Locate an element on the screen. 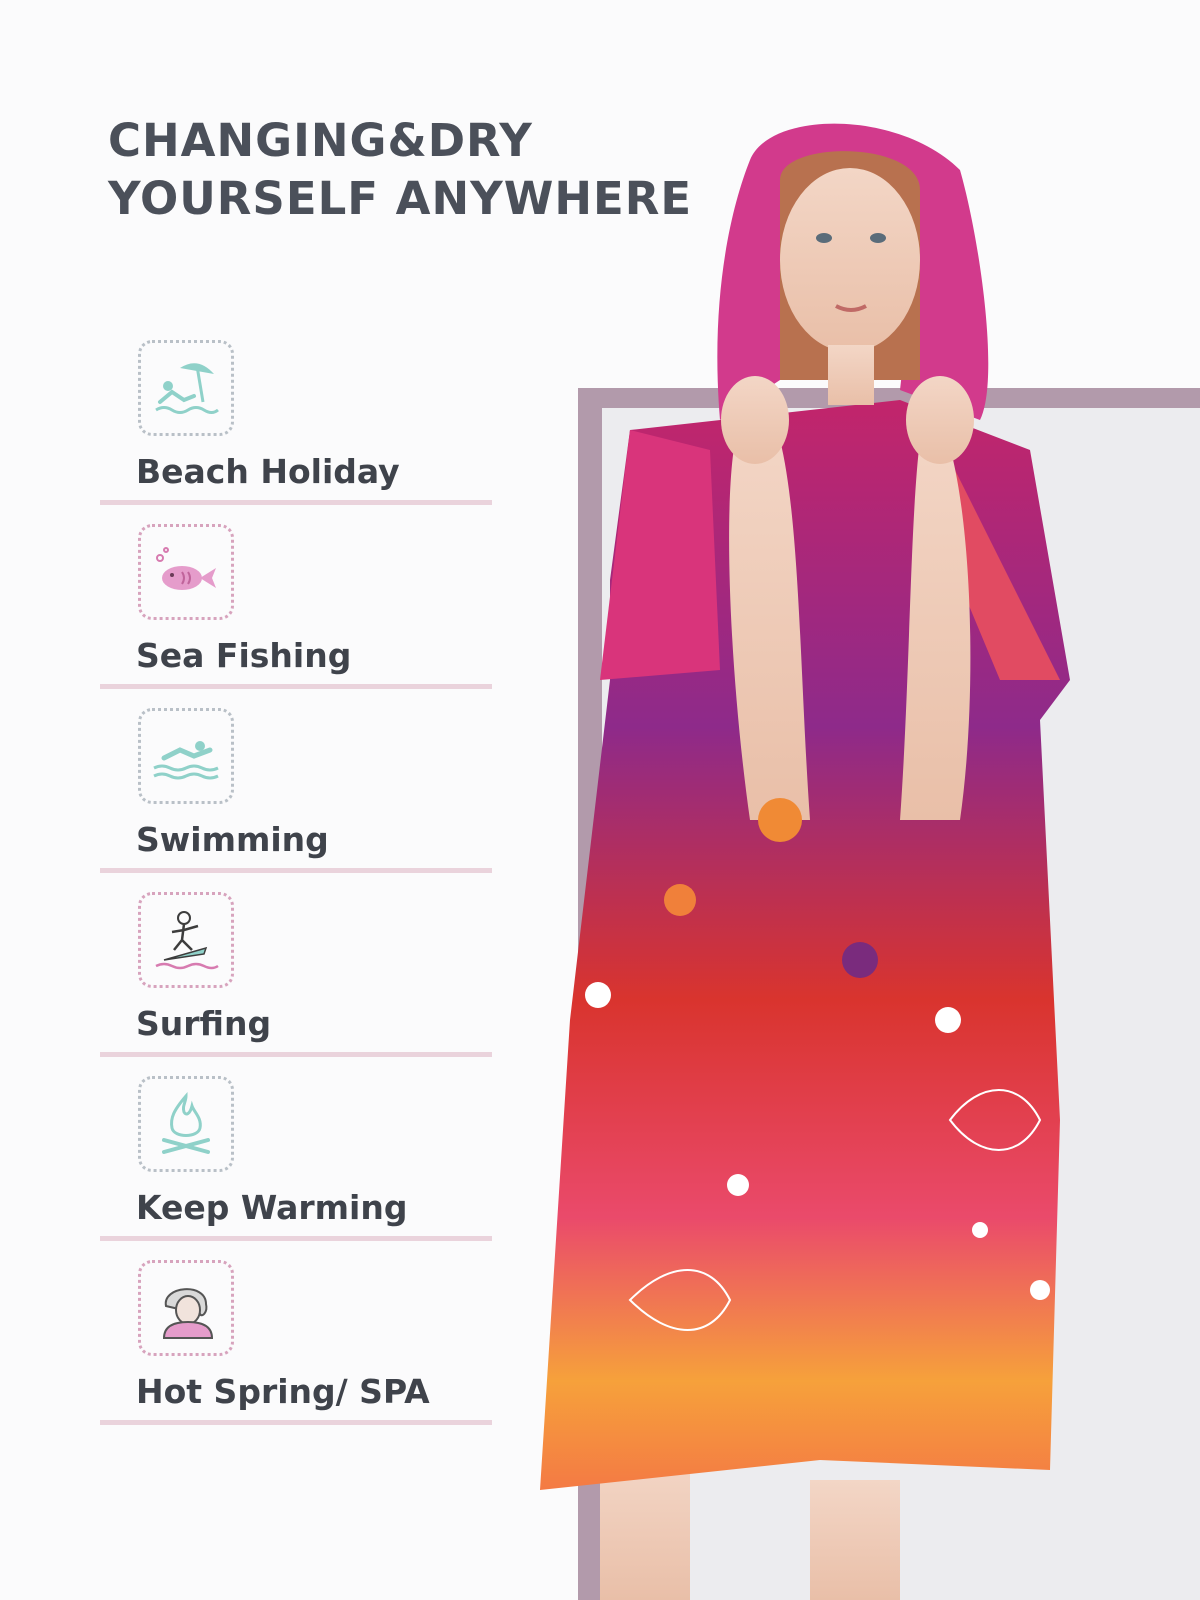 This screenshot has height=1600, width=1200. feature-item-hot-spring-spa: Hot Spring/ SPA is located at coordinates (296, 1352).